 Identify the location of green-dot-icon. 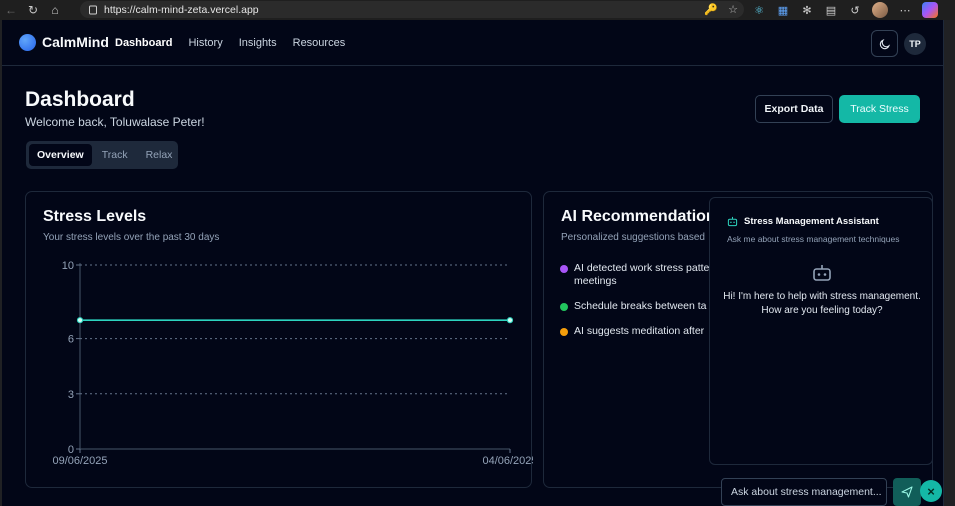
(564, 307).